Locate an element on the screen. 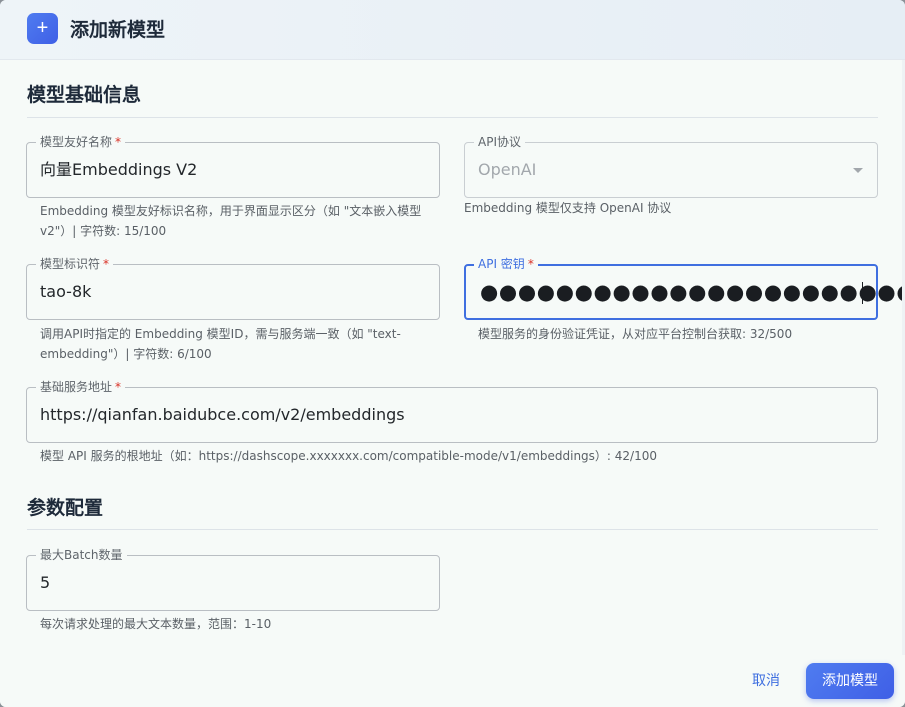 The width and height of the screenshot is (905, 707). model-id-input: tao-8k is located at coordinates (65, 292).